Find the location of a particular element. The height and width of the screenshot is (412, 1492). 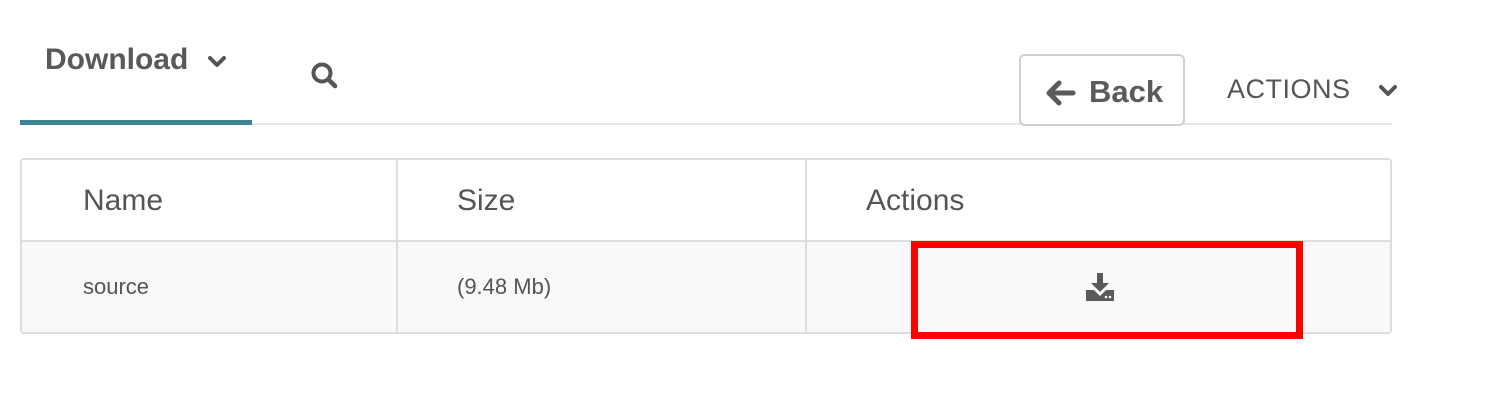

search-button is located at coordinates (325, 76).